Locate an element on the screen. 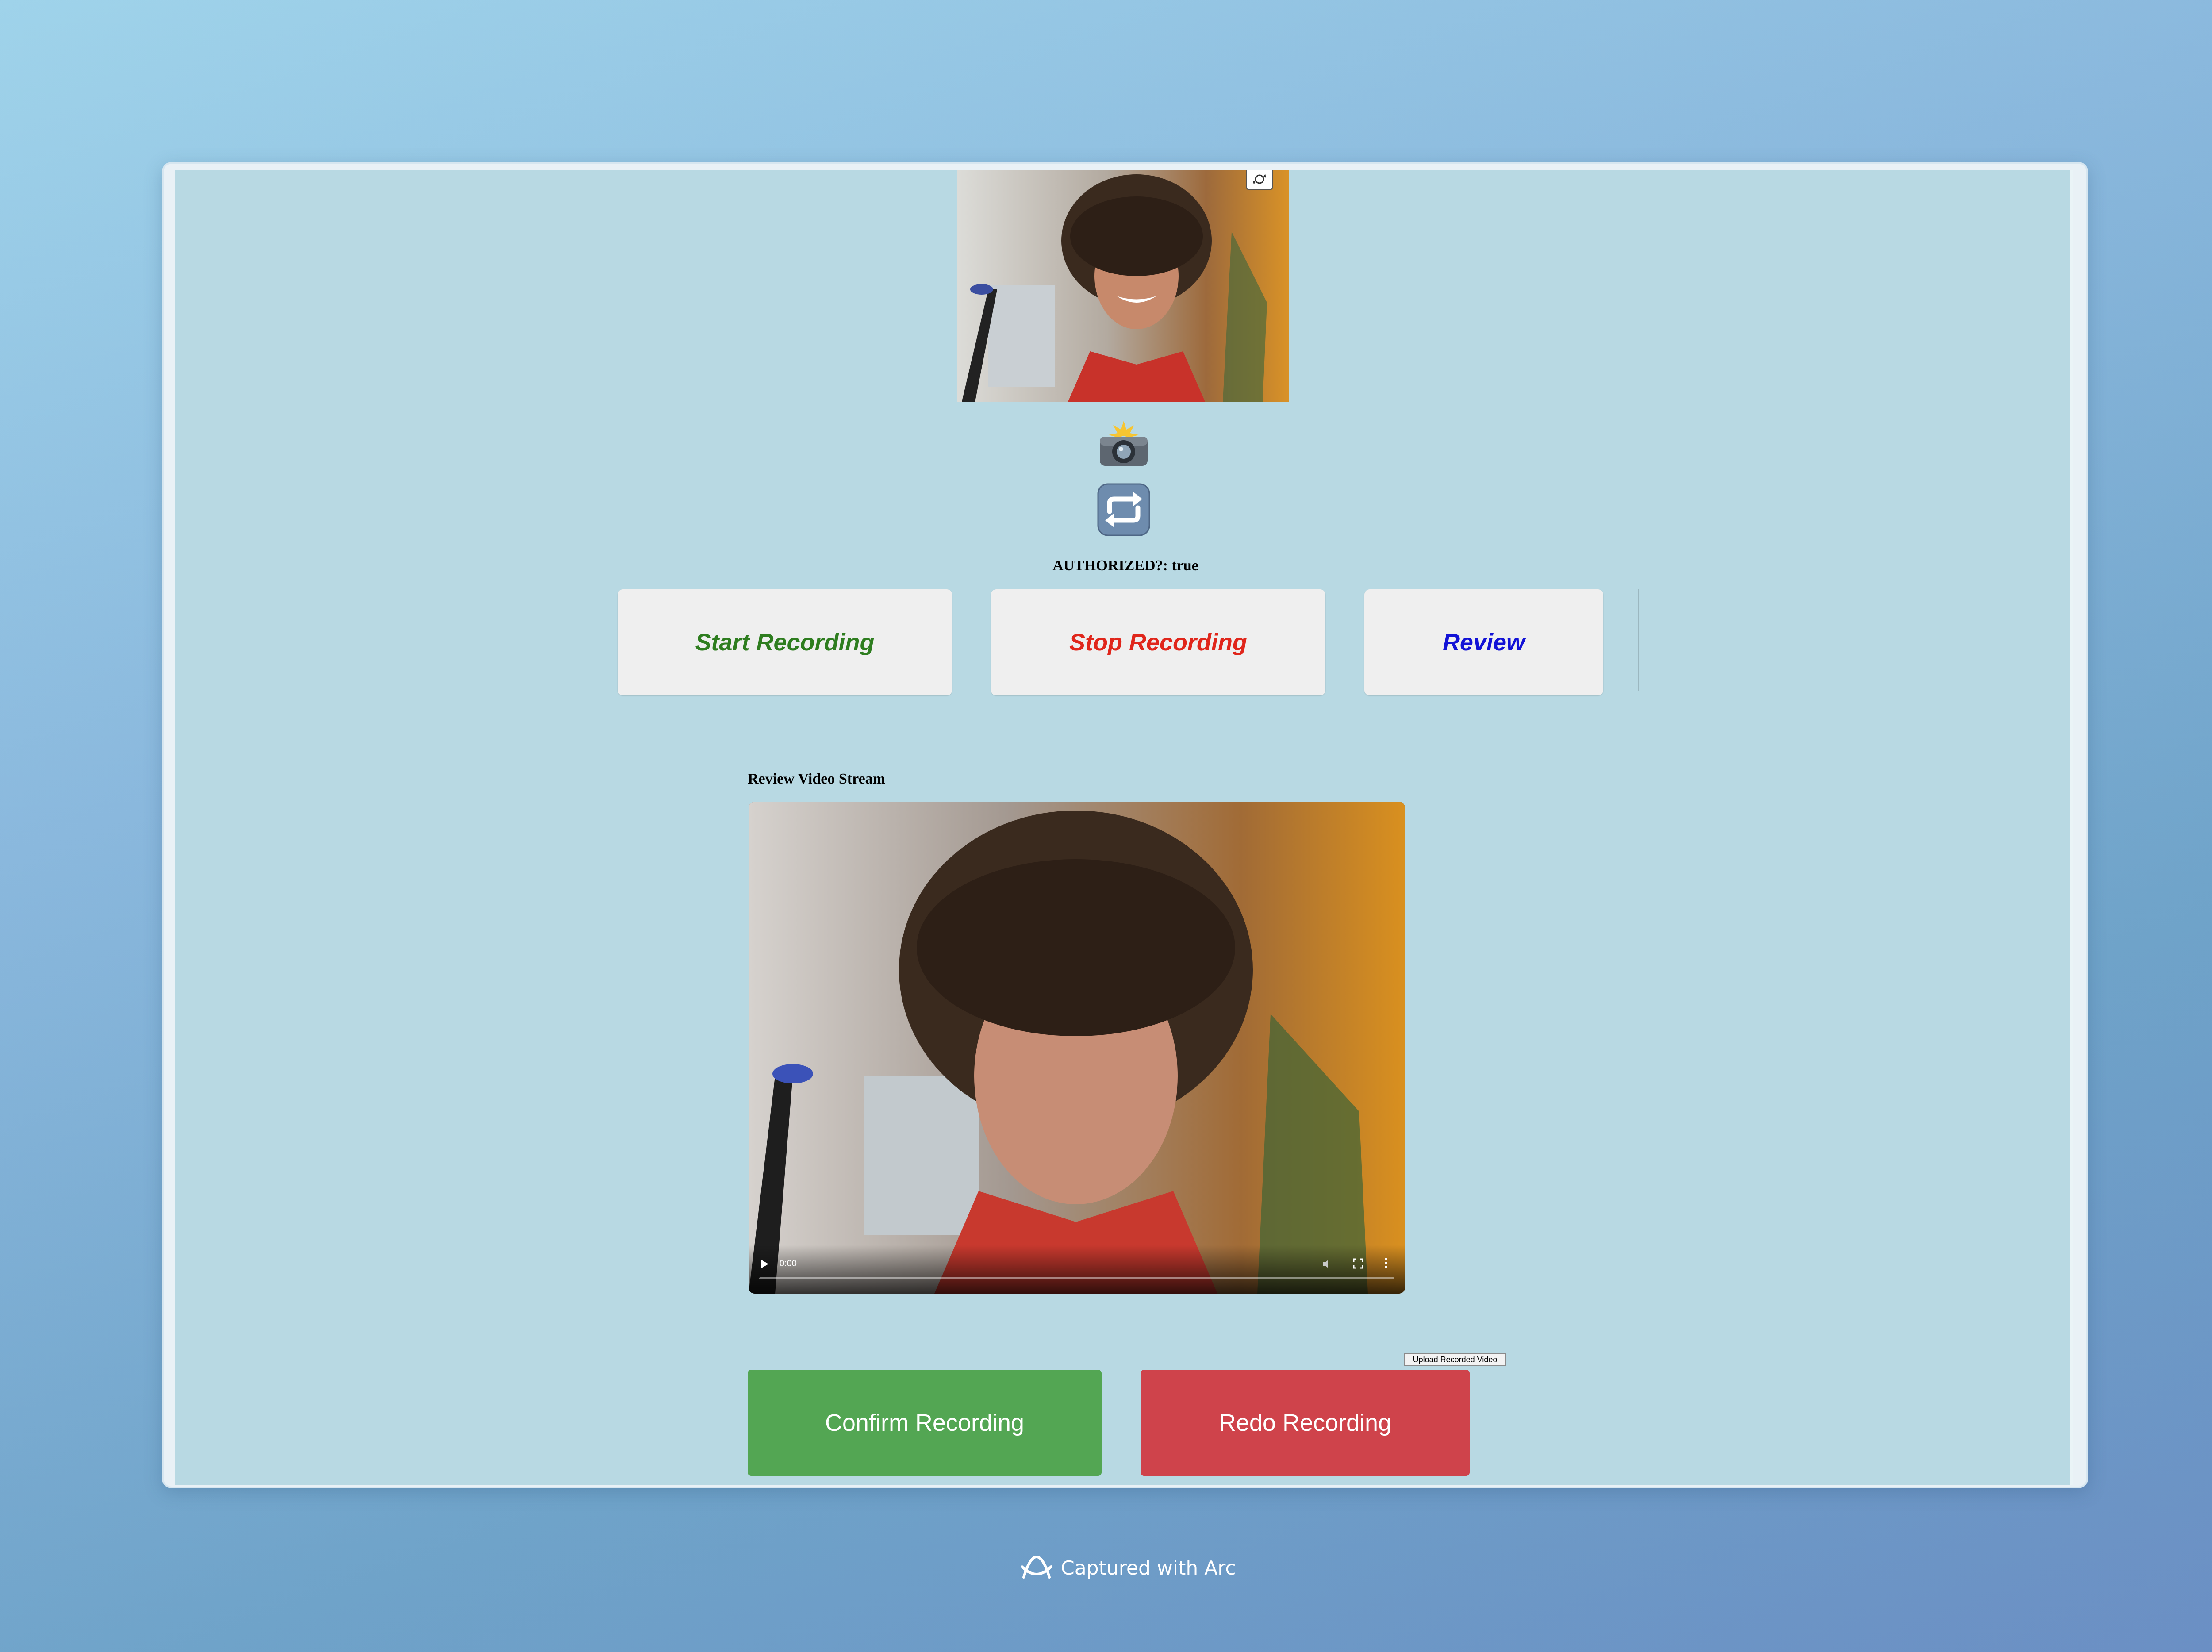 The width and height of the screenshot is (2212, 1652). review-video-player: 0:00 is located at coordinates (1077, 1048).